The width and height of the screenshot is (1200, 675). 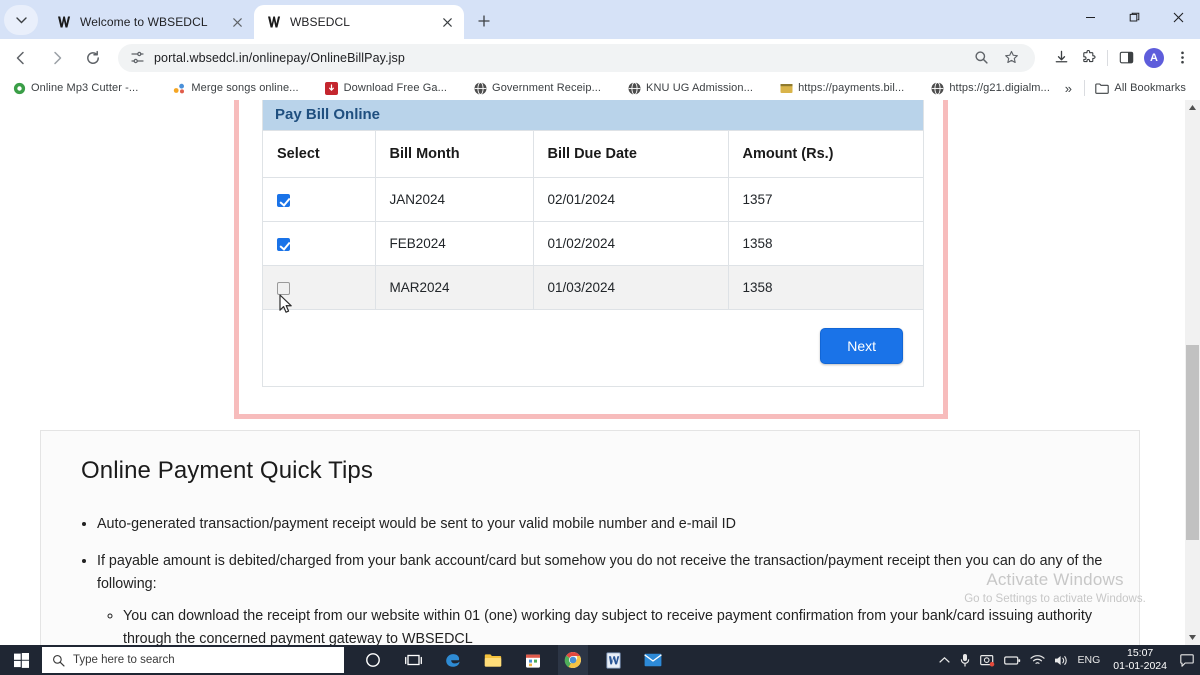 What do you see at coordinates (447, 22) in the screenshot?
I see `browser-tab-2-close-icon` at bounding box center [447, 22].